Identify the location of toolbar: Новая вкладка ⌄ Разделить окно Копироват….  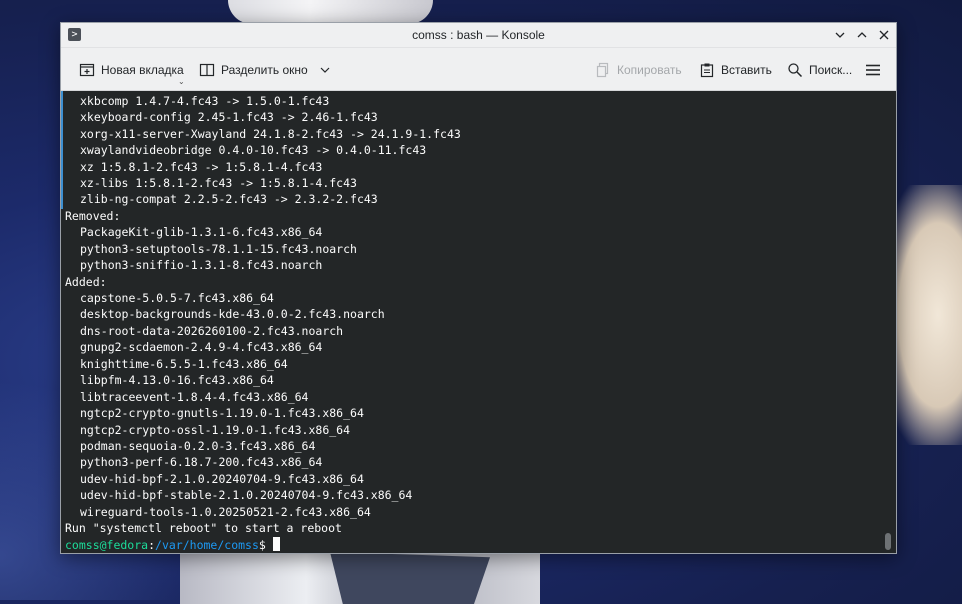
(478, 69).